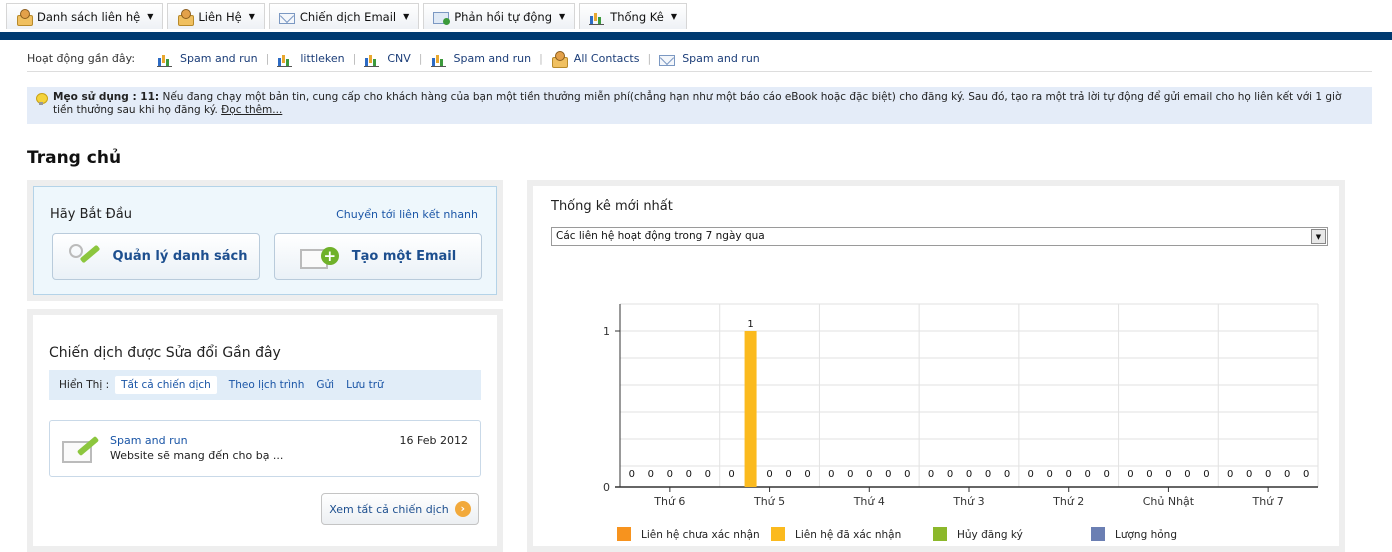 The height and width of the screenshot is (552, 1392). I want to click on recent-item: All Contacts, so click(595, 59).